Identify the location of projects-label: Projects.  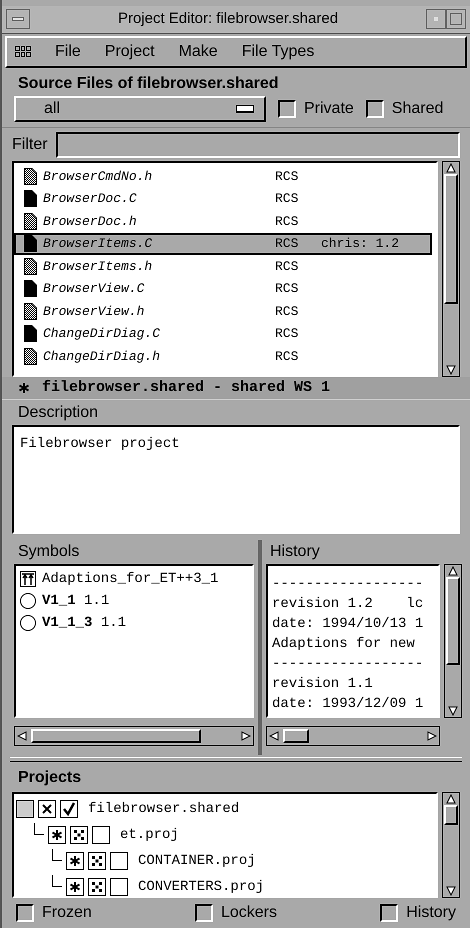
(49, 778).